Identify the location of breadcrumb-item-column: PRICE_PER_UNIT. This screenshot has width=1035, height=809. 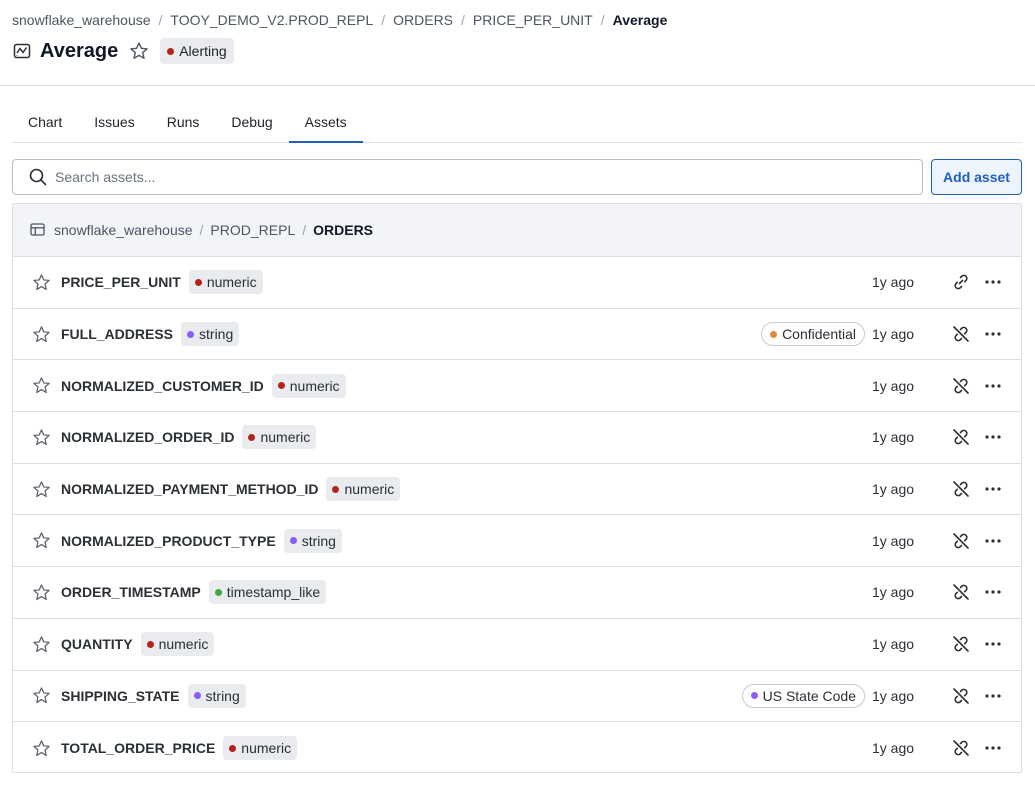
(533, 20).